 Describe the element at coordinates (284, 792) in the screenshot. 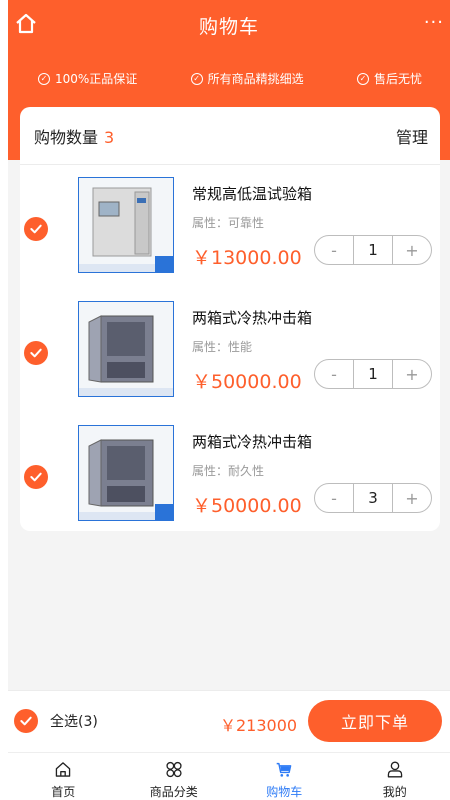

I see `tab-label: 购物车` at that location.